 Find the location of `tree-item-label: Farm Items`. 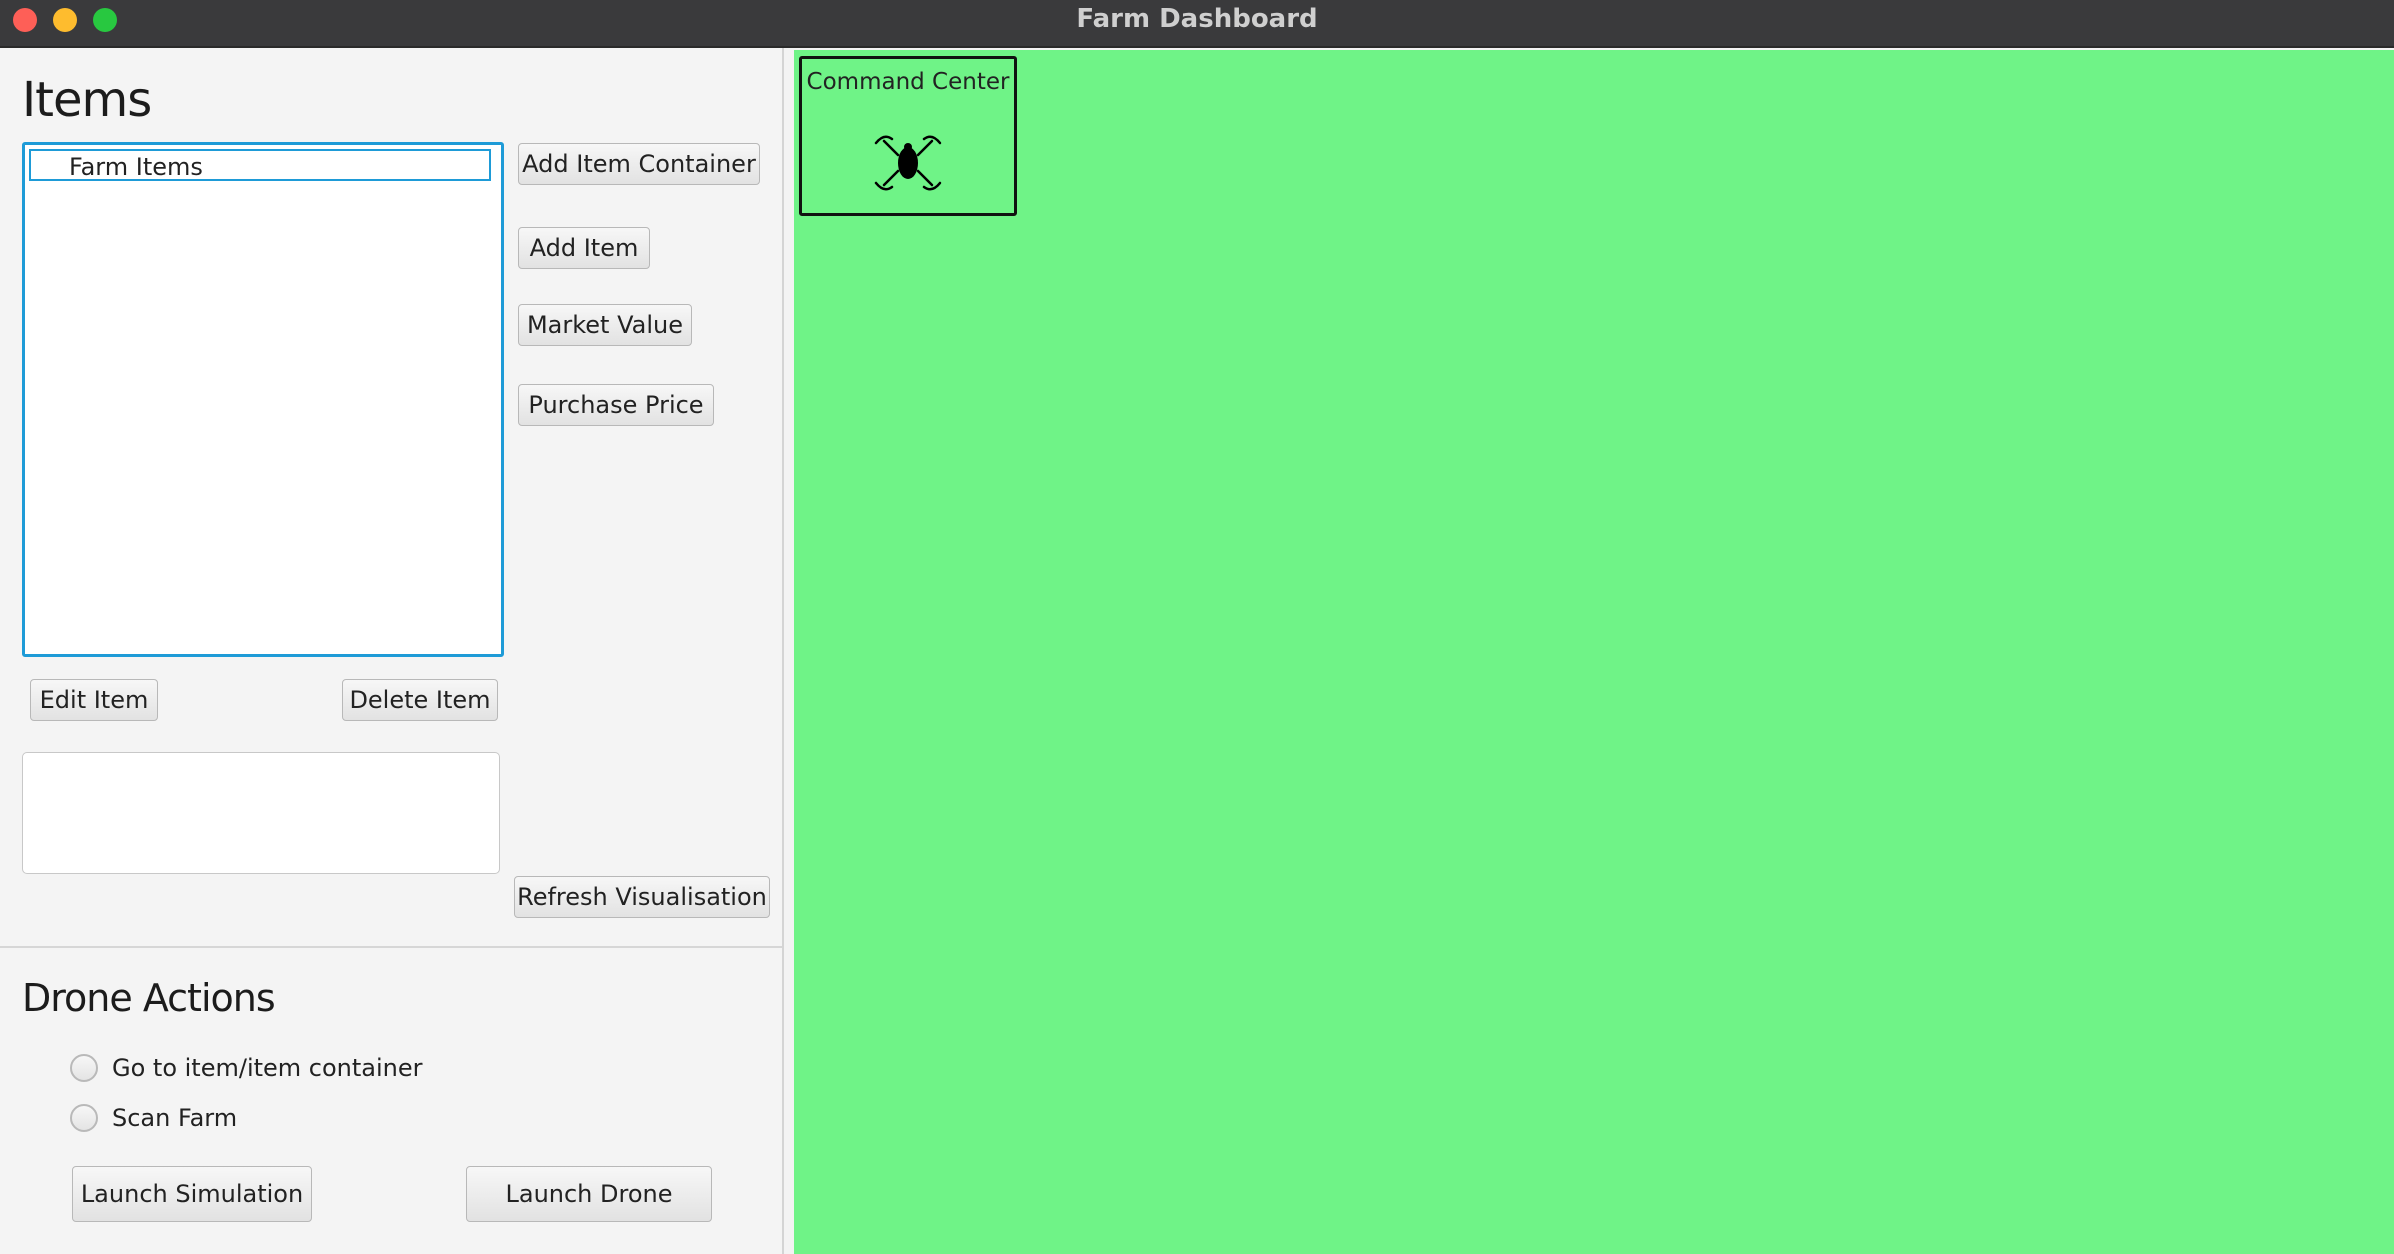

tree-item-label: Farm Items is located at coordinates (136, 167).